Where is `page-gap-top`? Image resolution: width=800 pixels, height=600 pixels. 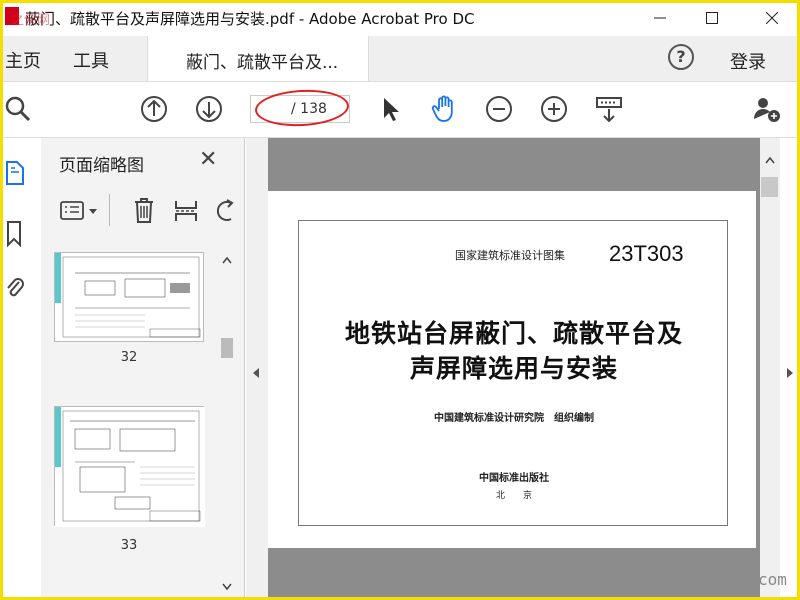
page-gap-top is located at coordinates (514, 164).